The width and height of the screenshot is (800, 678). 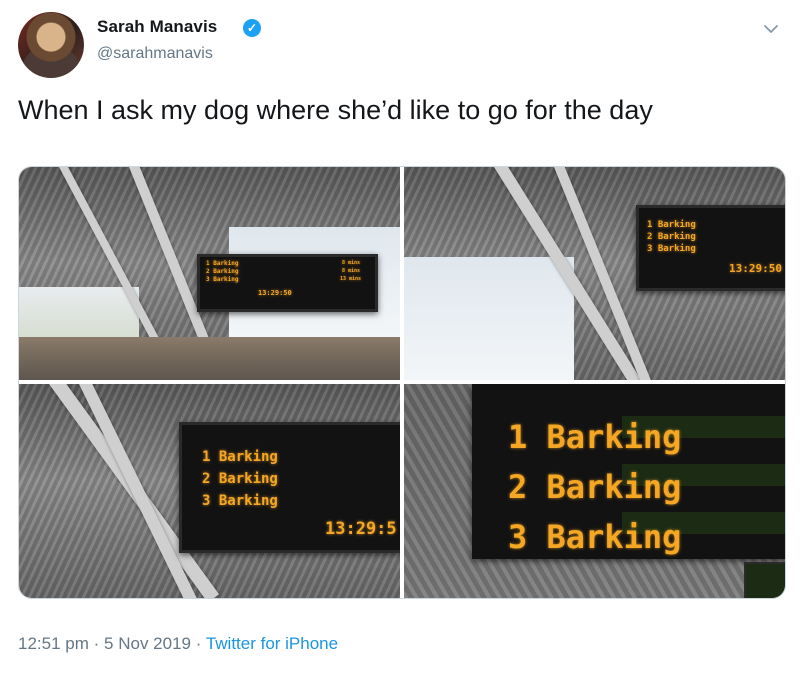 I want to click on photo-2: 1 Barking 2 Barking 3 Barking 13:29:50, so click(x=594, y=273).